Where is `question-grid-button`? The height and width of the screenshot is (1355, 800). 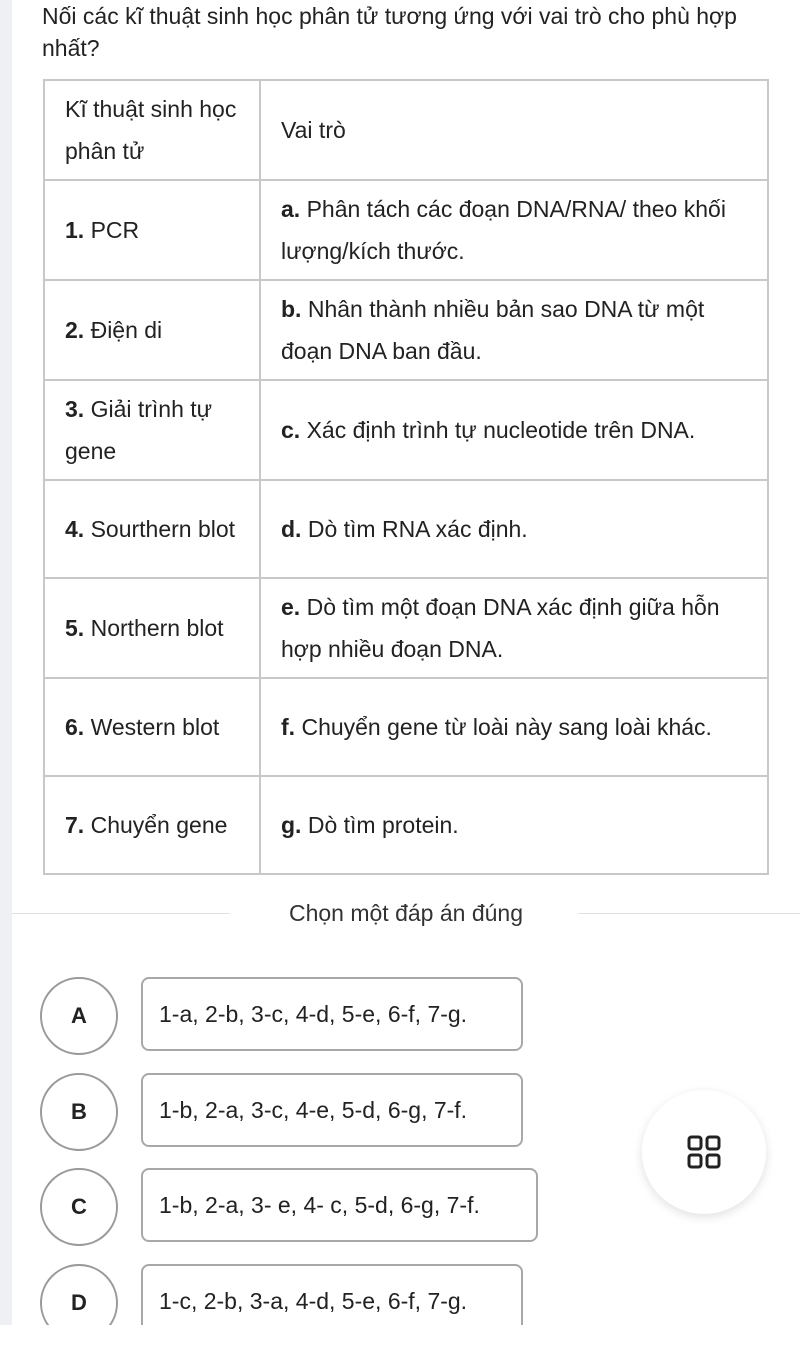
question-grid-button is located at coordinates (704, 1152).